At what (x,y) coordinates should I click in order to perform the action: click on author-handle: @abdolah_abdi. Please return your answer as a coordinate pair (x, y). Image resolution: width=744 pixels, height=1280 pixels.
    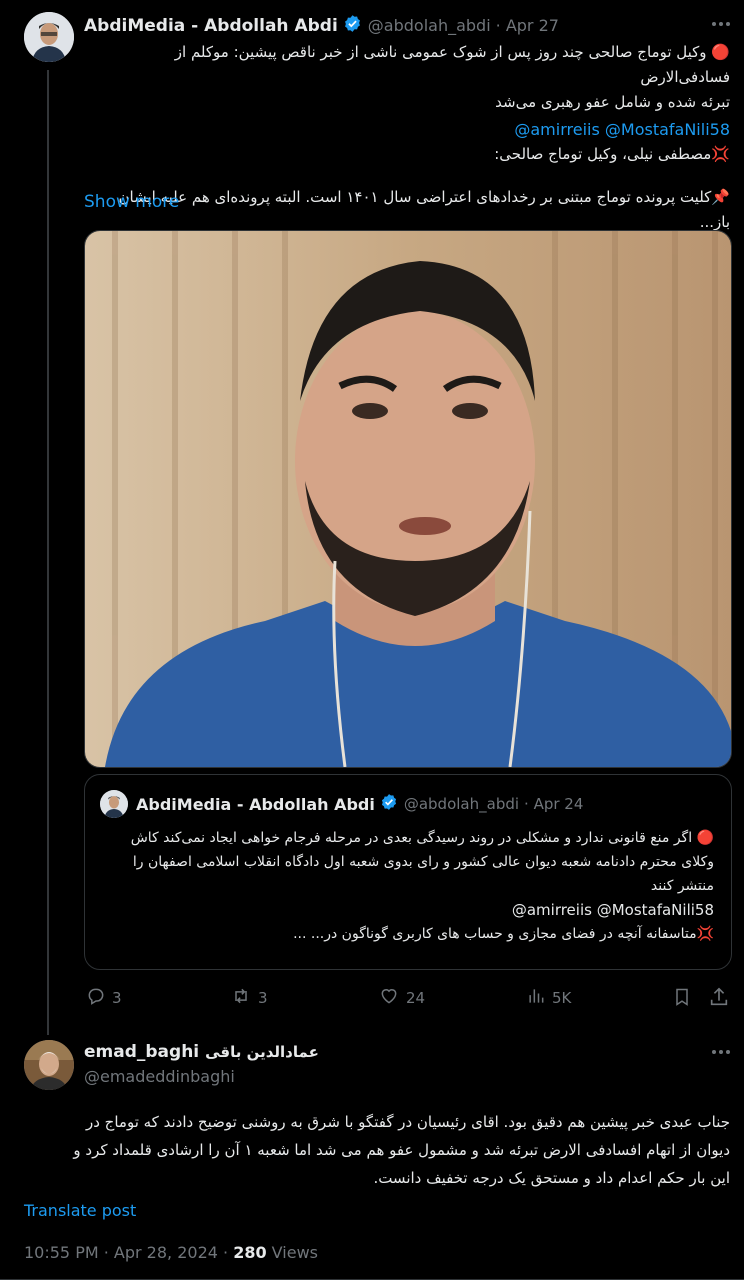
    Looking at the image, I should click on (429, 25).